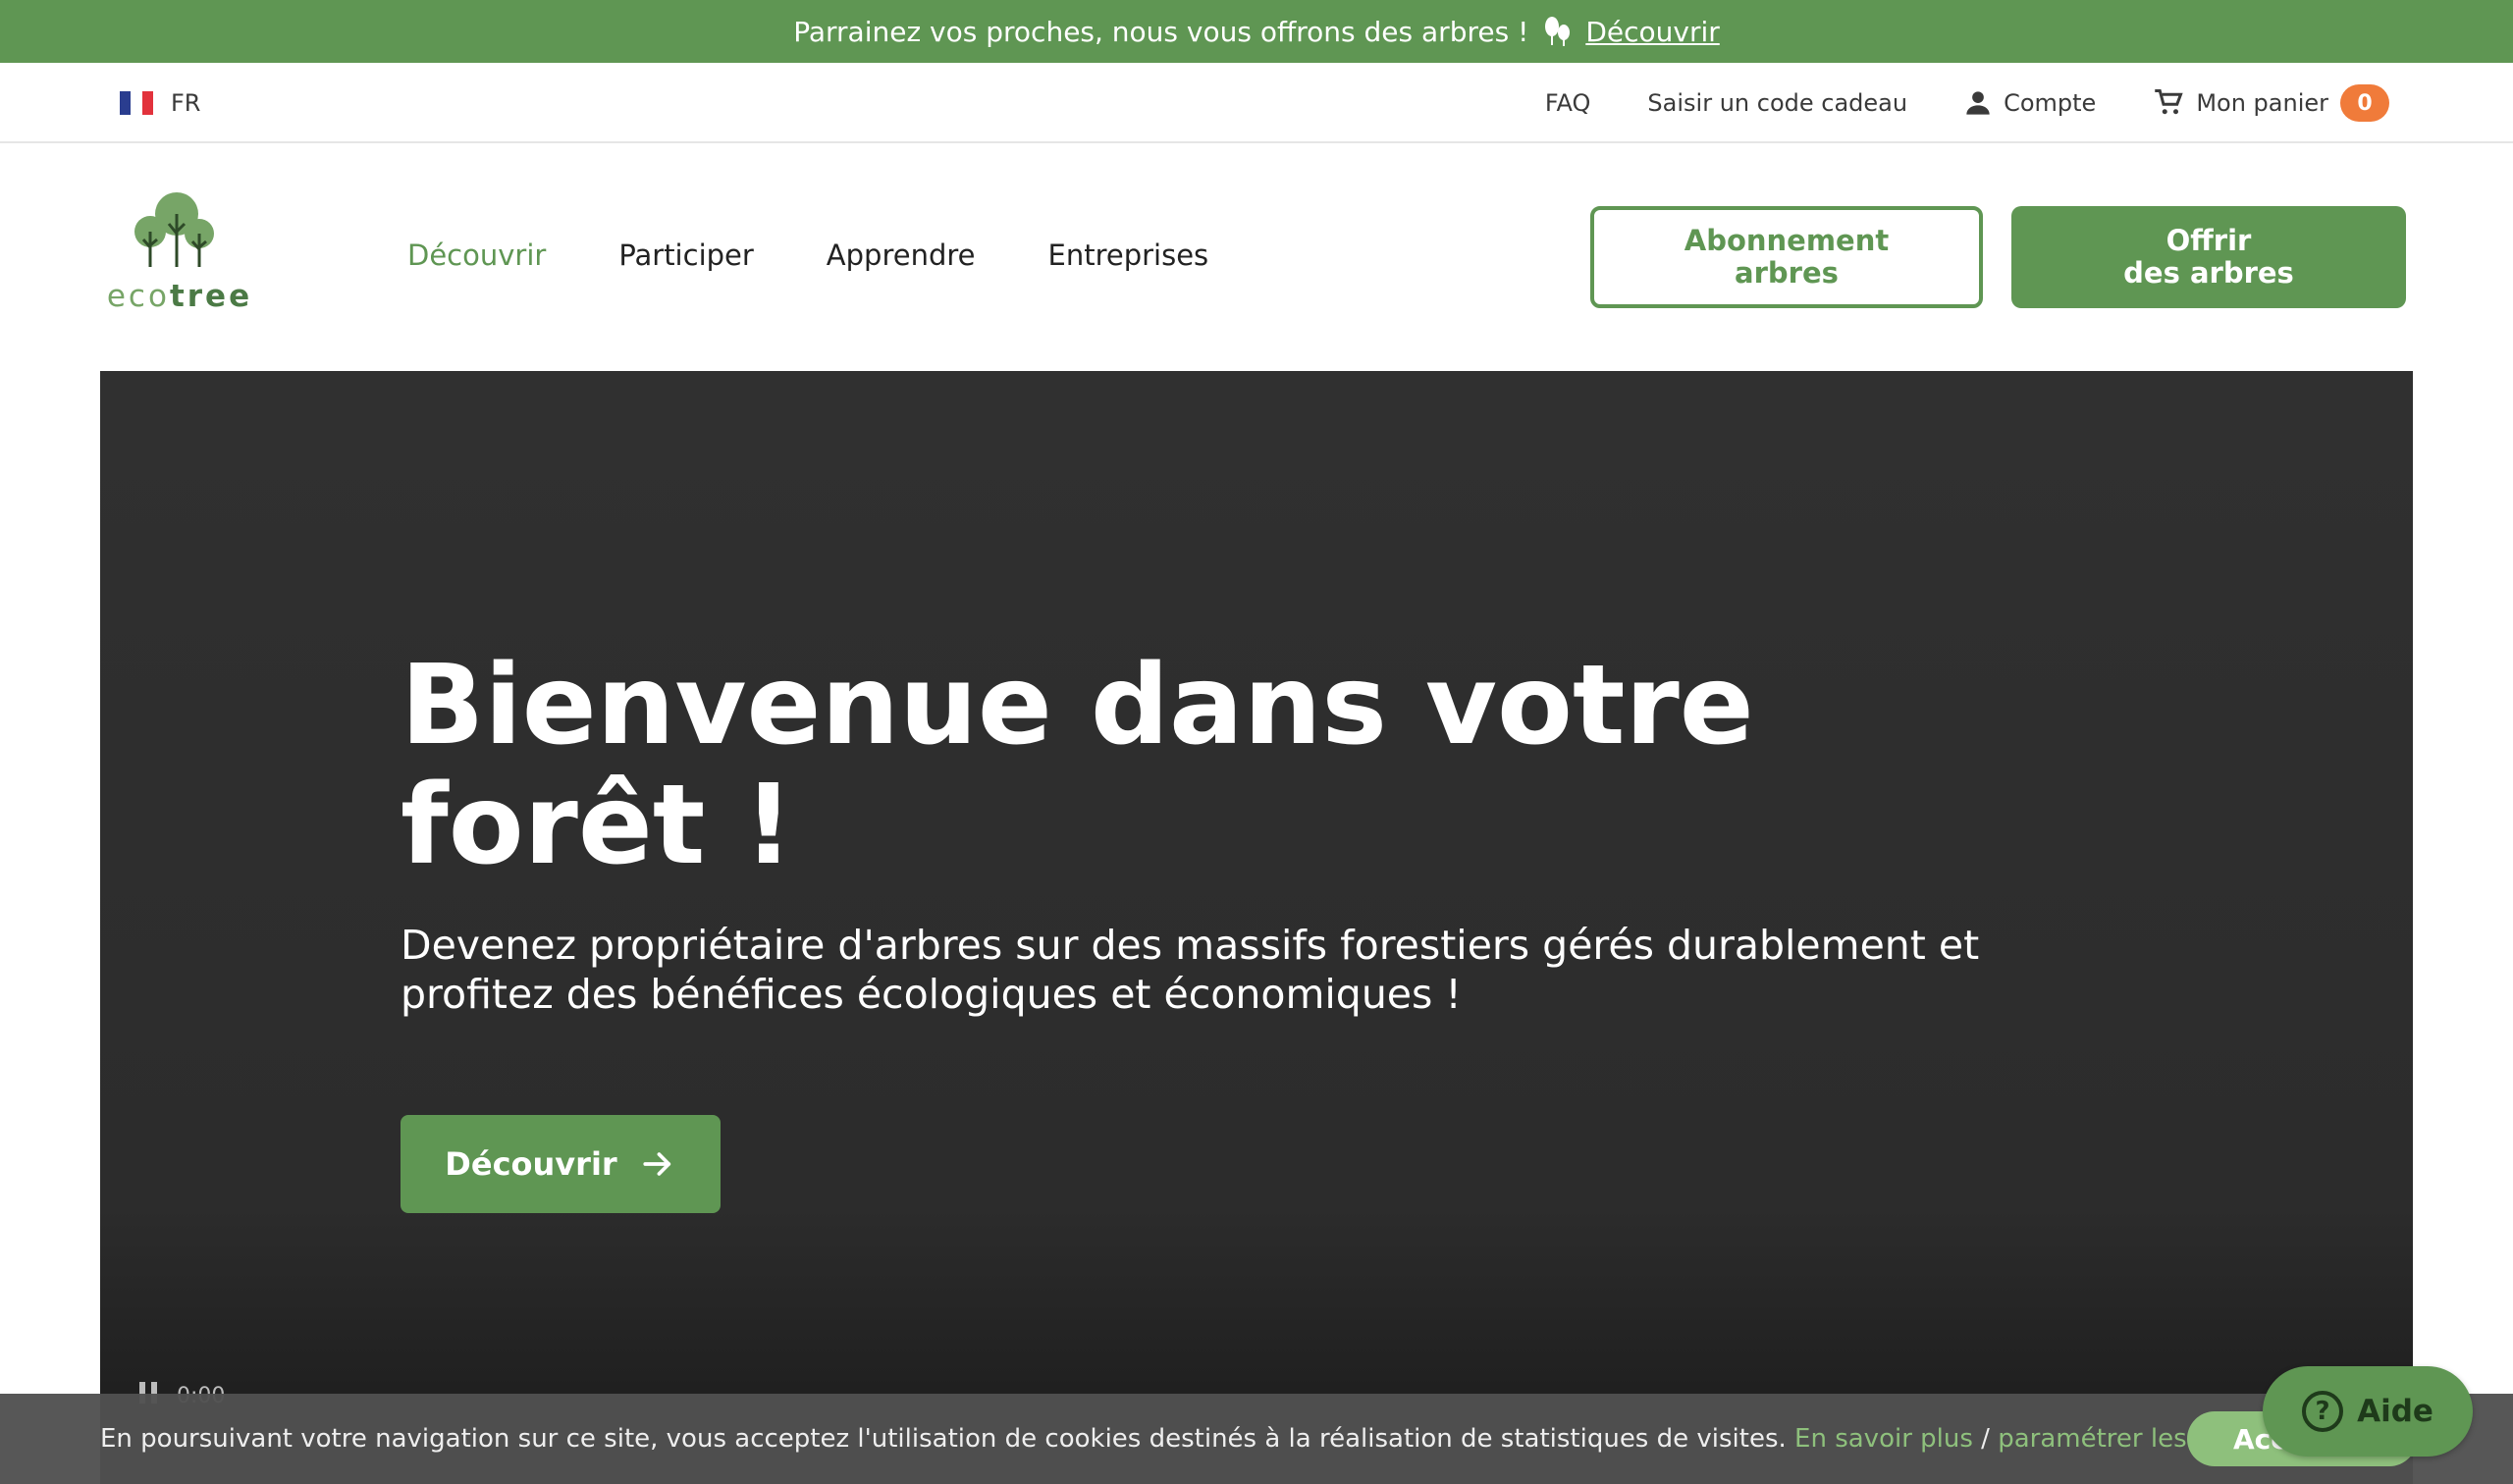  Describe the element at coordinates (657, 1164) in the screenshot. I see `arrow-right-icon` at that location.